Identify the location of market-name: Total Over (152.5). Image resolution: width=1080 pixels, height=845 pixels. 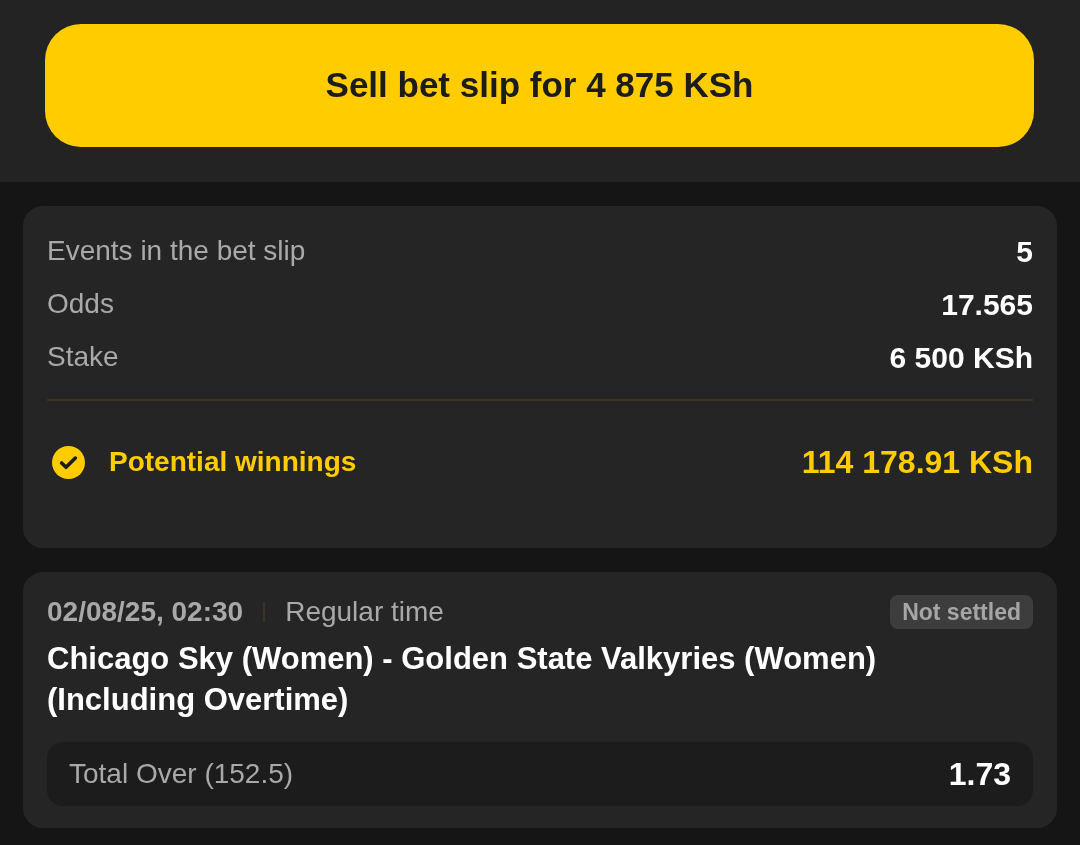
(181, 774).